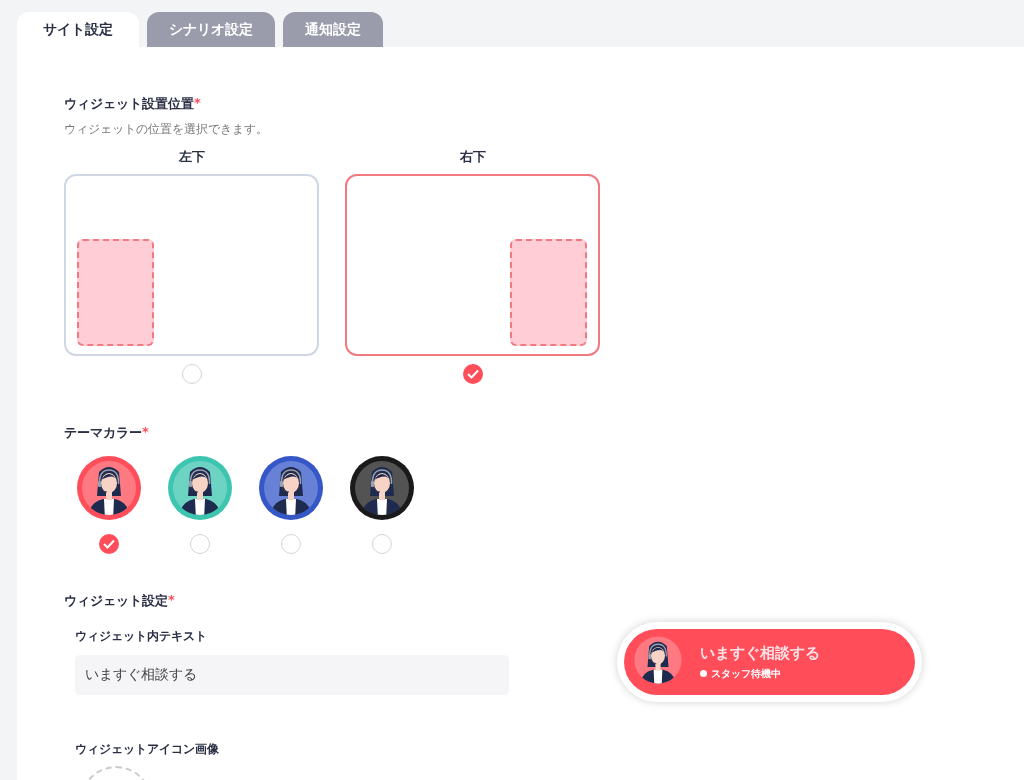  What do you see at coordinates (129, 104) in the screenshot?
I see `section-title: ウィジェット設置位置` at bounding box center [129, 104].